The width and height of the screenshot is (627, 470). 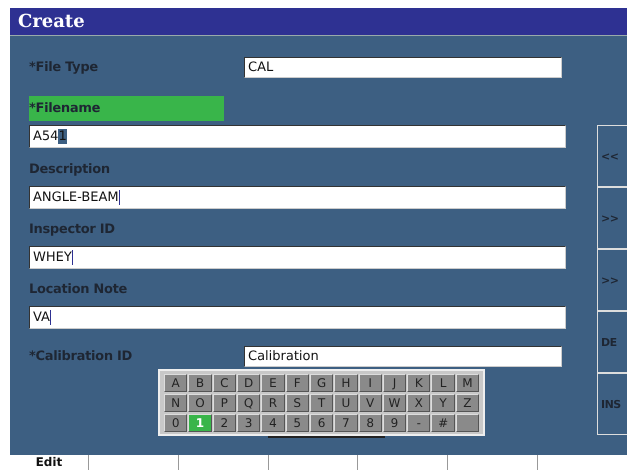 What do you see at coordinates (176, 383) in the screenshot?
I see `key: A` at bounding box center [176, 383].